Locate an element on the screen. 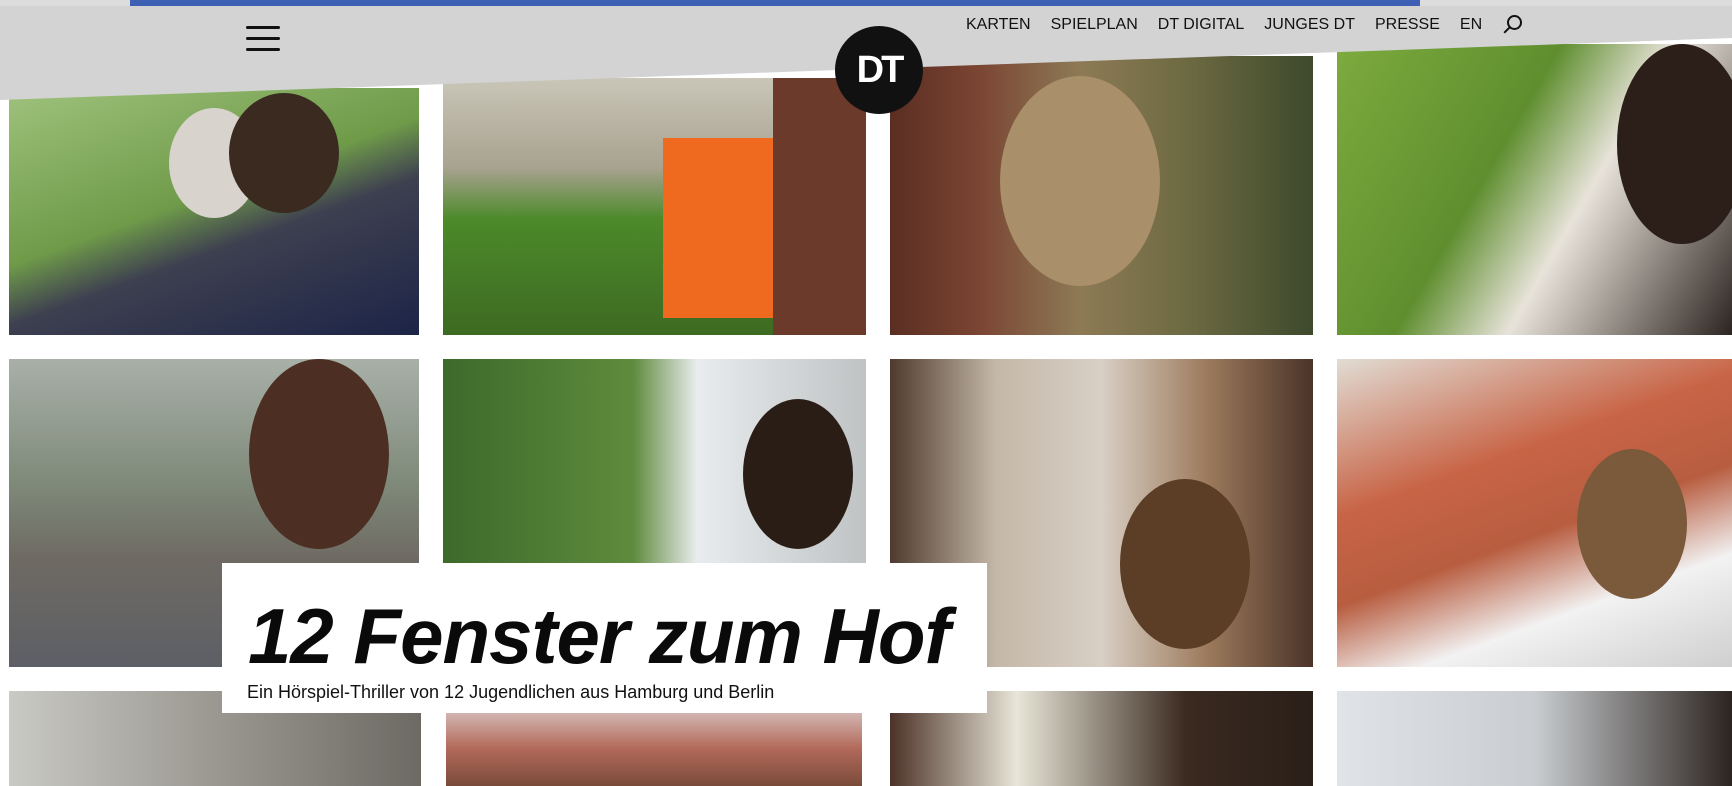  search-icon is located at coordinates (1512, 25).